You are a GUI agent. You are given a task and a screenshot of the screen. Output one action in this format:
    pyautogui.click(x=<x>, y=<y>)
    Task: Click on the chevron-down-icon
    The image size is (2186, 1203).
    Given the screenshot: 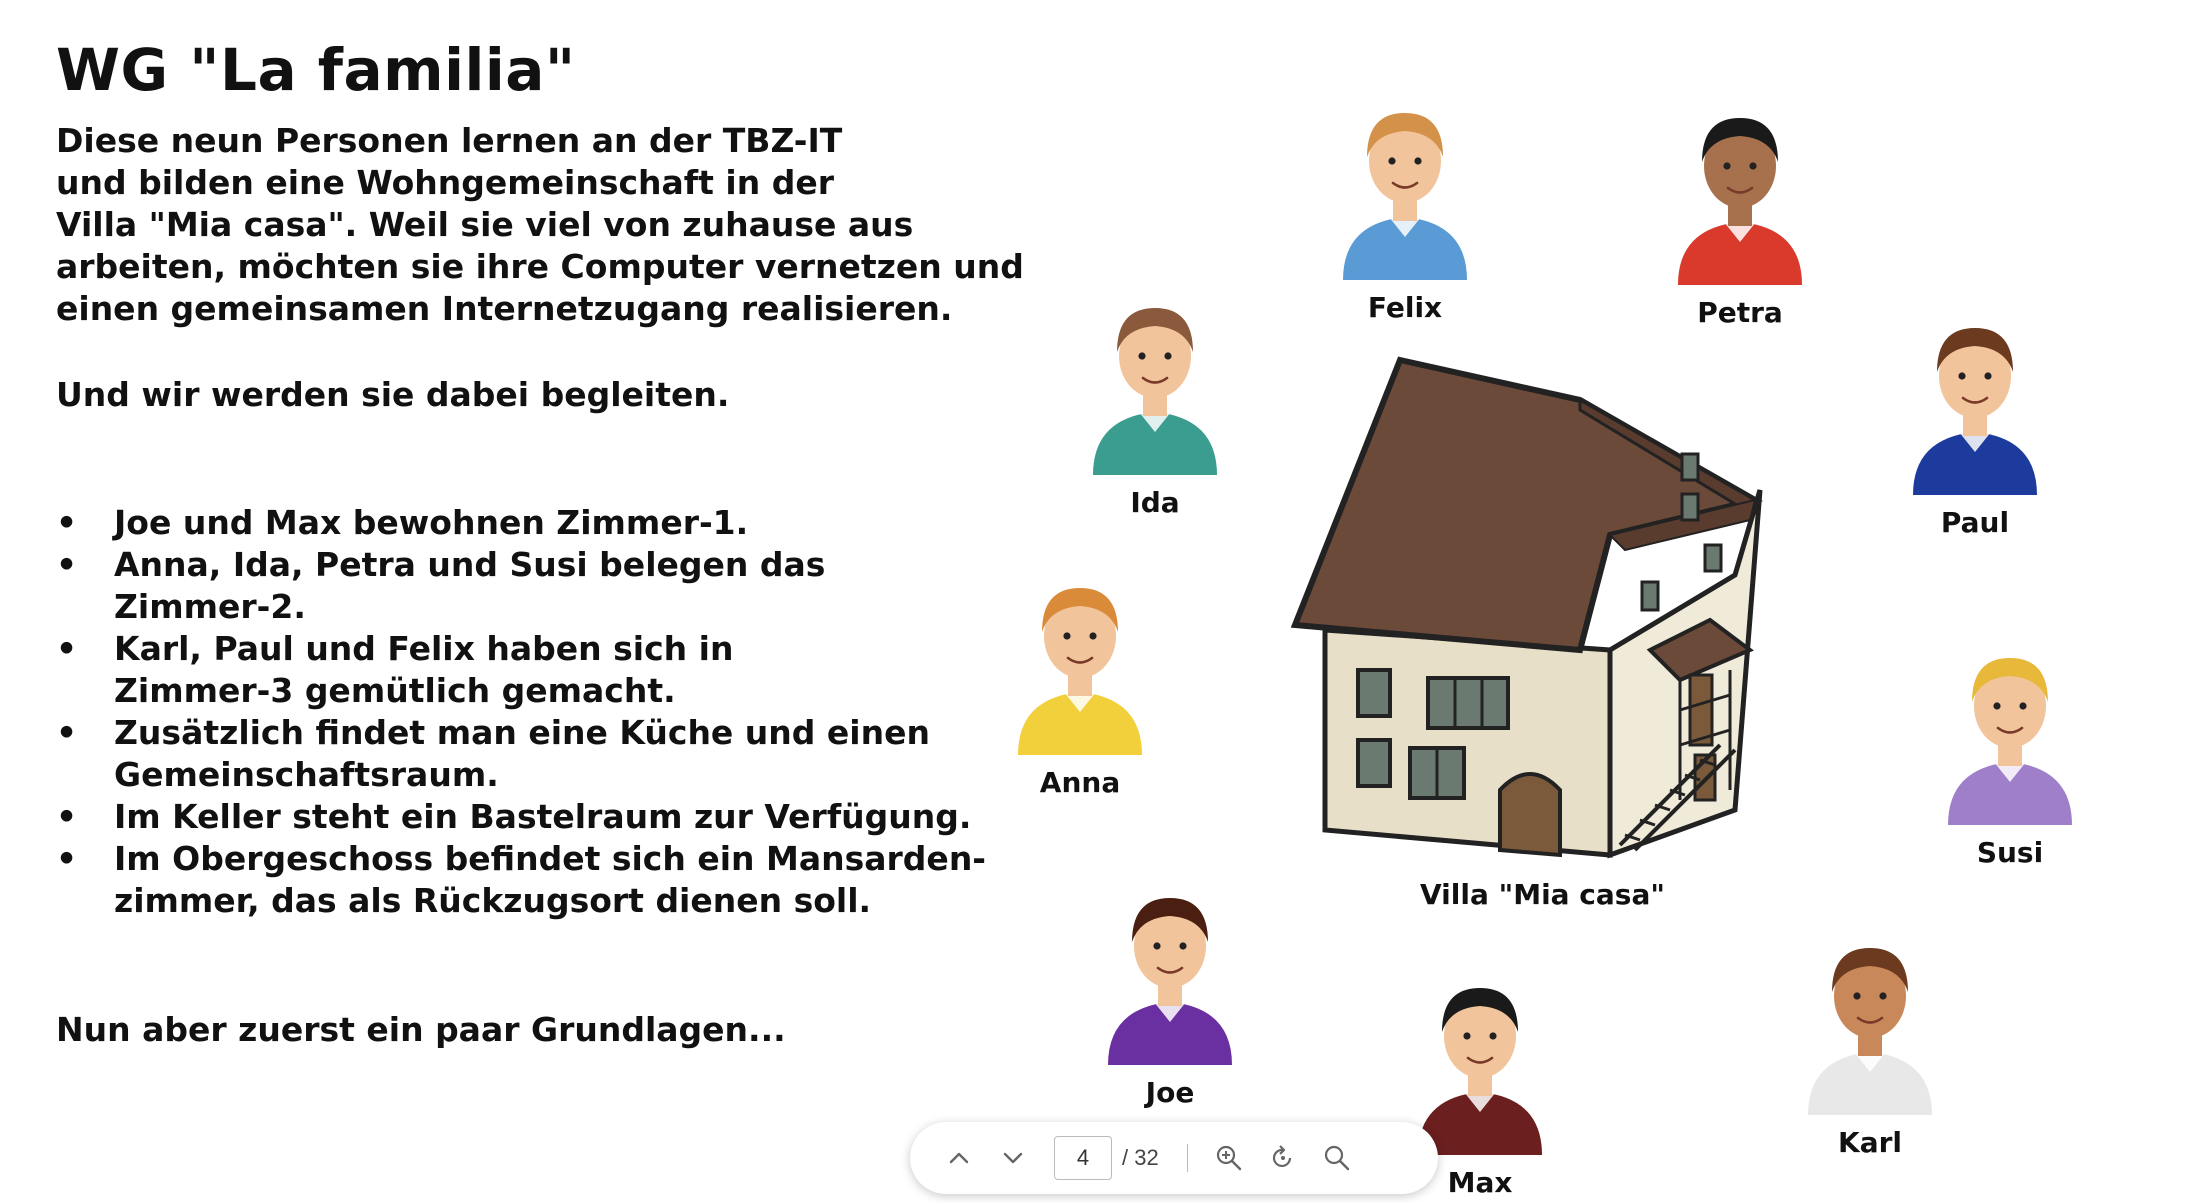 What is the action you would take?
    pyautogui.click(x=1013, y=1158)
    